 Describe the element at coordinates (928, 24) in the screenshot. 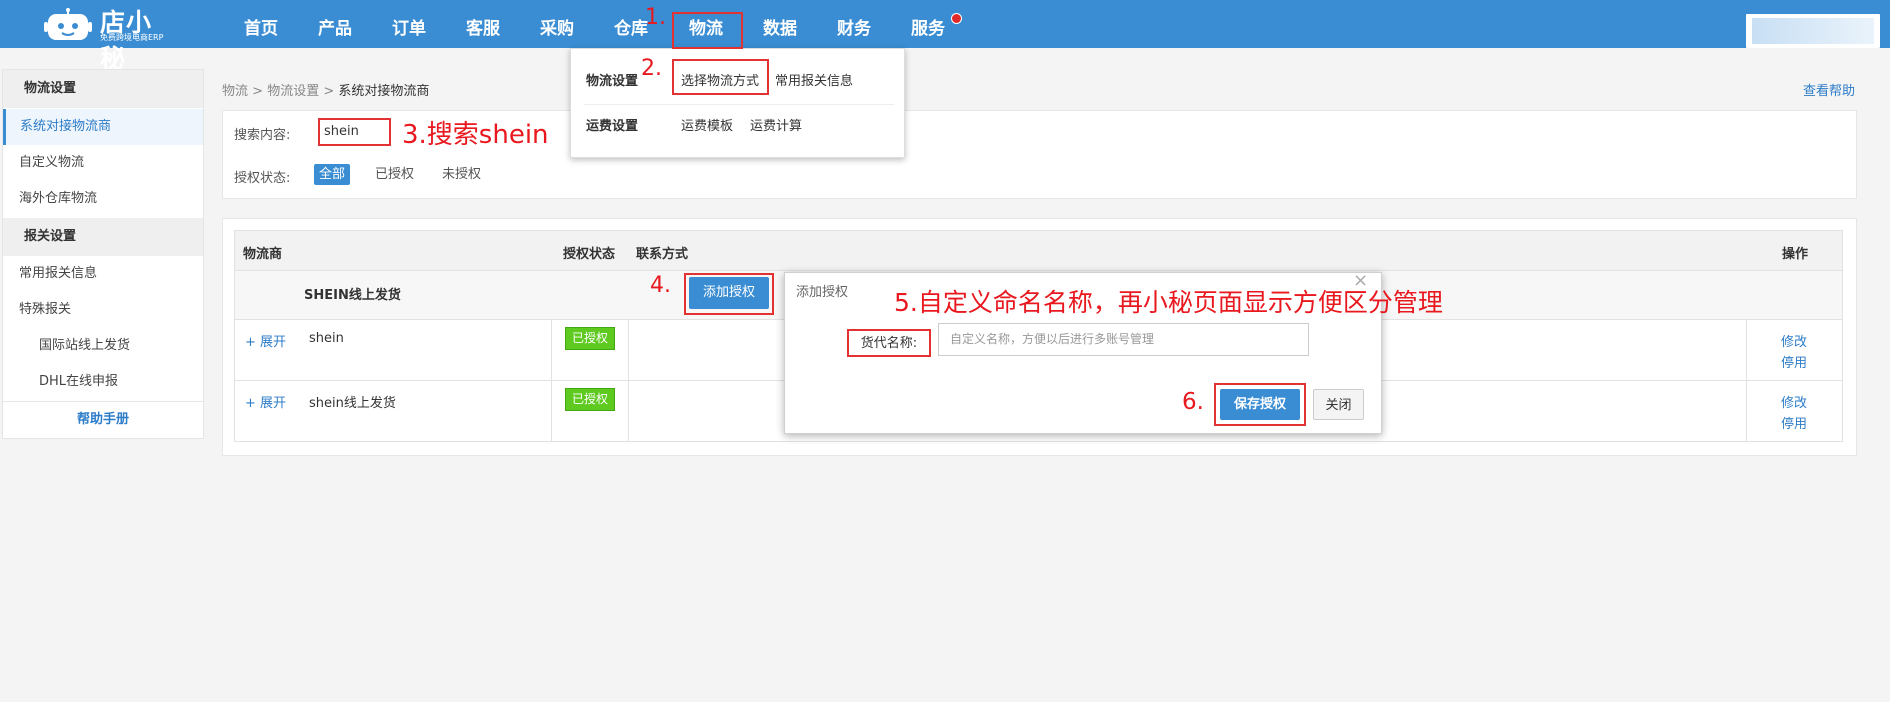

I see `nav-services: 服务` at that location.